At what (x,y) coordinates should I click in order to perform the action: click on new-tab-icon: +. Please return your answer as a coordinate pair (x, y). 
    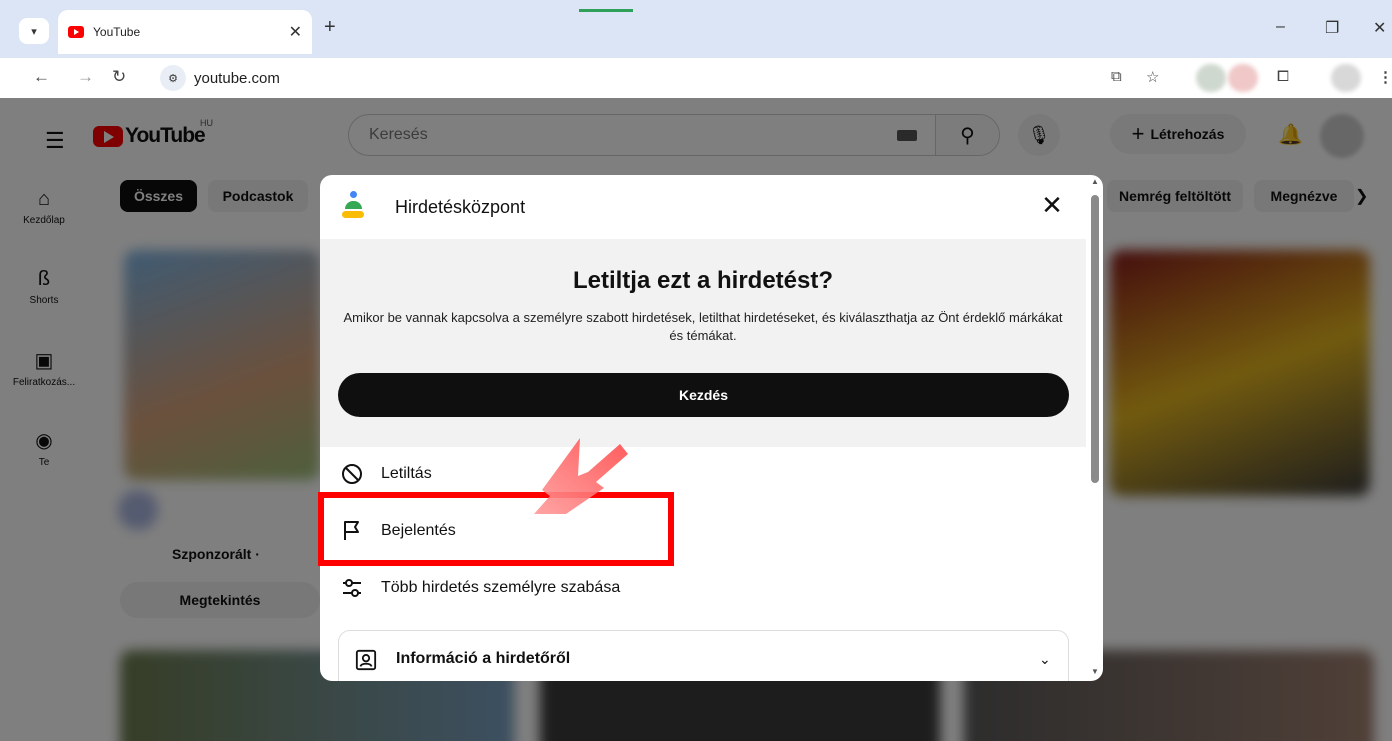
    Looking at the image, I should click on (330, 27).